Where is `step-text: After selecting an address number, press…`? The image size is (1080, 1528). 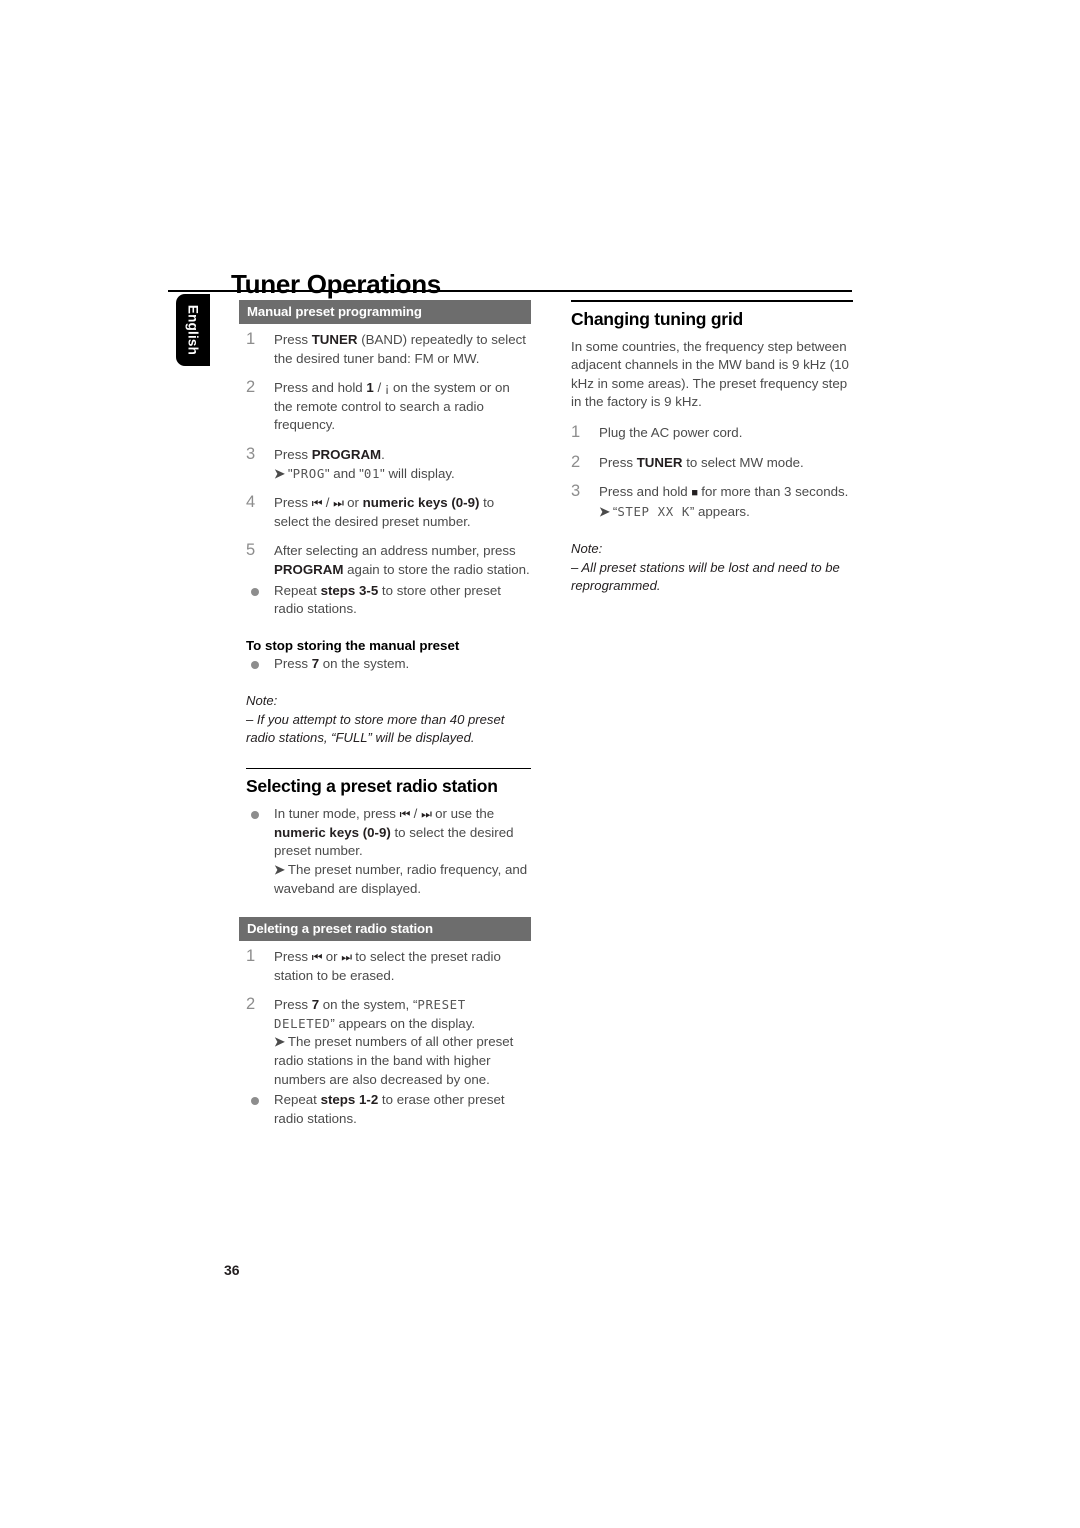 step-text: After selecting an address number, press… is located at coordinates (402, 560).